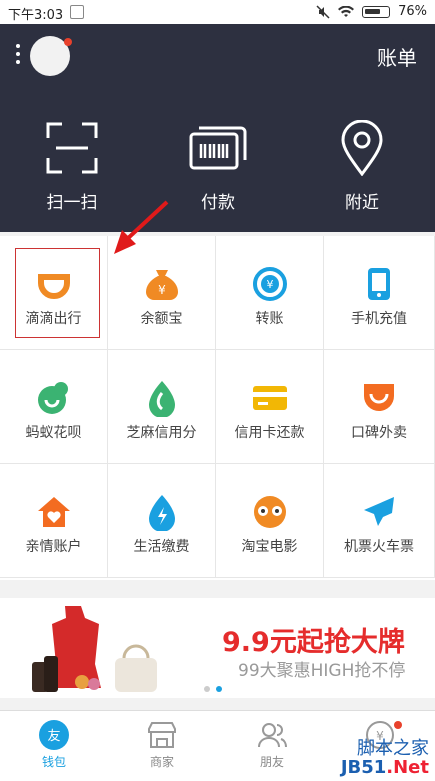  What do you see at coordinates (379, 397) in the screenshot?
I see `koubei-takeout-icon` at bounding box center [379, 397].